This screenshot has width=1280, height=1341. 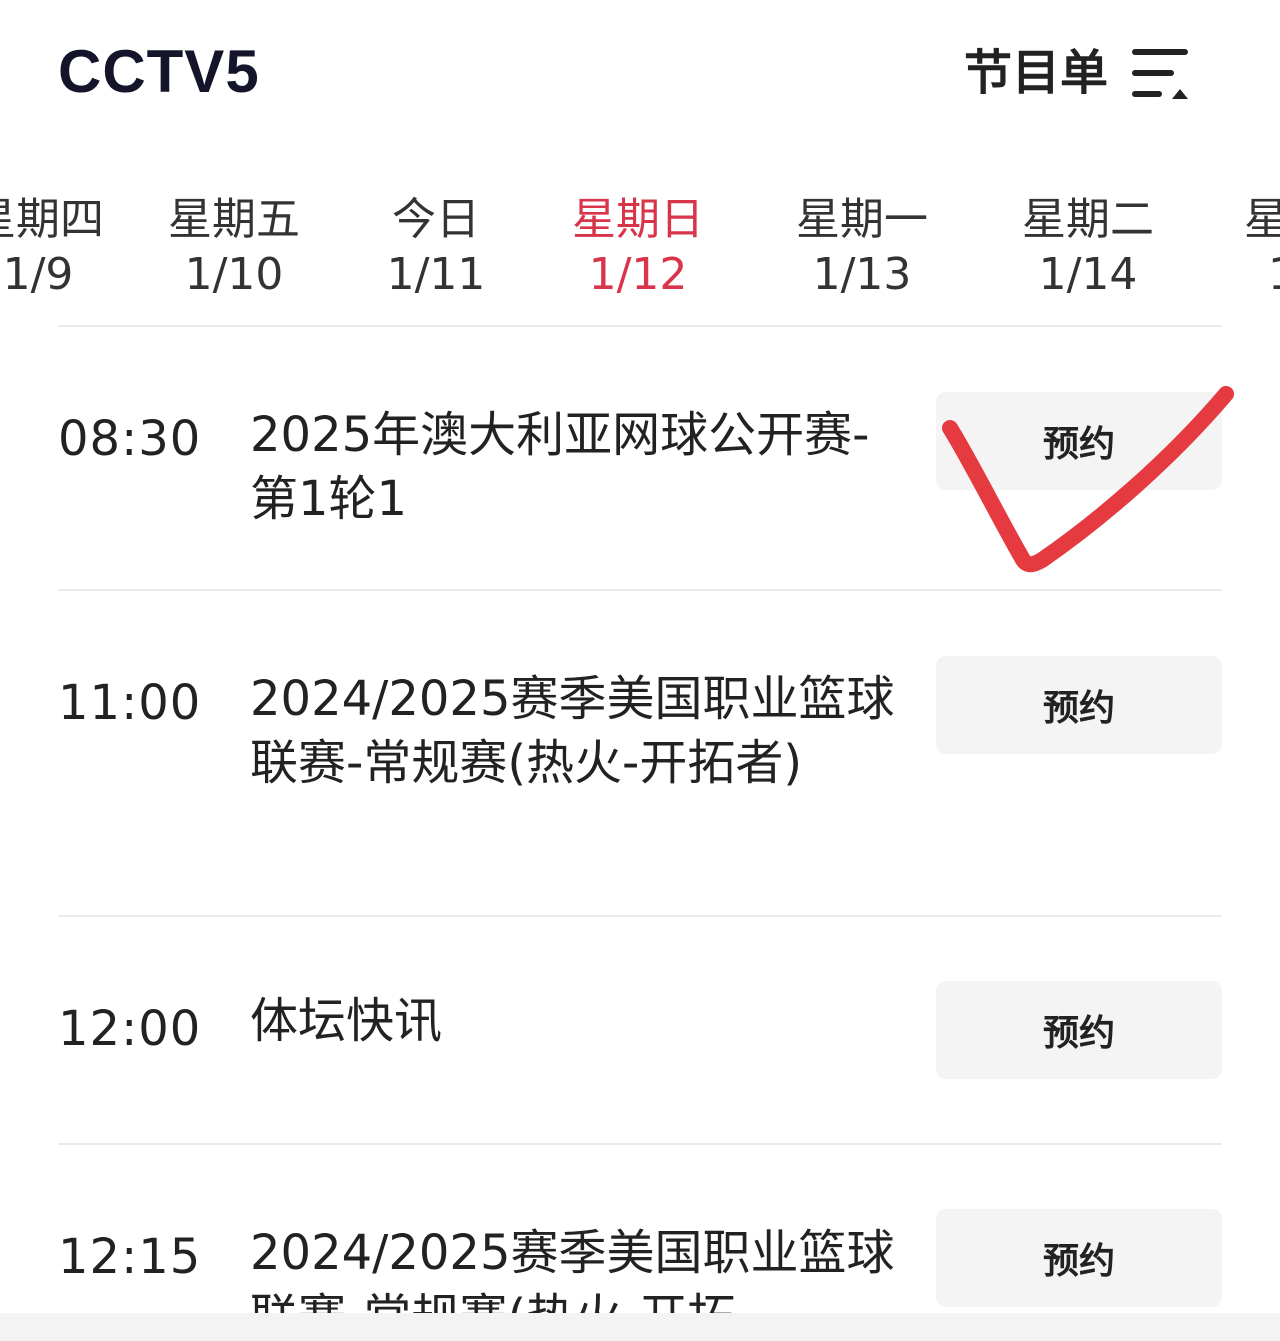 What do you see at coordinates (1036, 73) in the screenshot?
I see `schedule-label: 节目单` at bounding box center [1036, 73].